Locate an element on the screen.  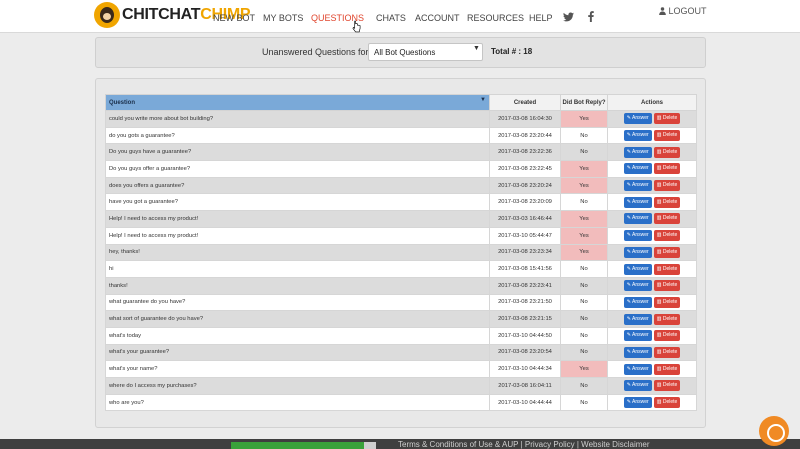
question-cell: Do you guys have a guarantee? is located at coordinates (297, 152).